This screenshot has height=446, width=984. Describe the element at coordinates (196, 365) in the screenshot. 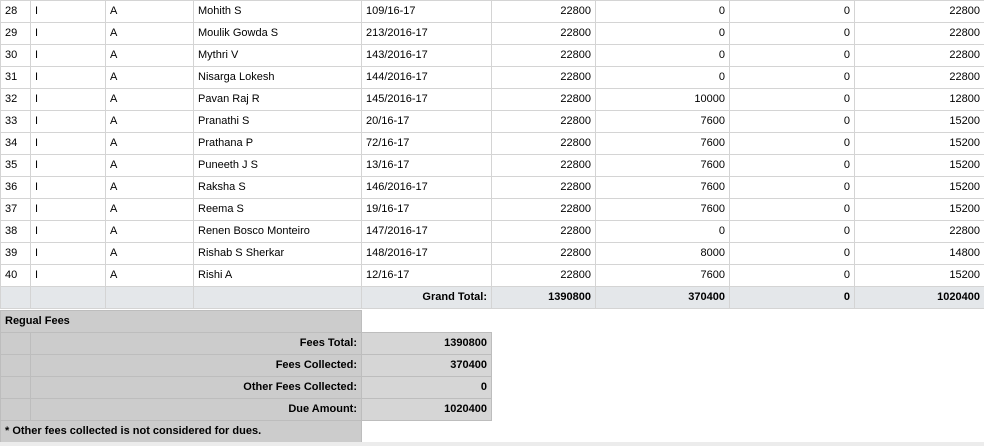

I see `fees-collected-label: Fees Collected:` at that location.